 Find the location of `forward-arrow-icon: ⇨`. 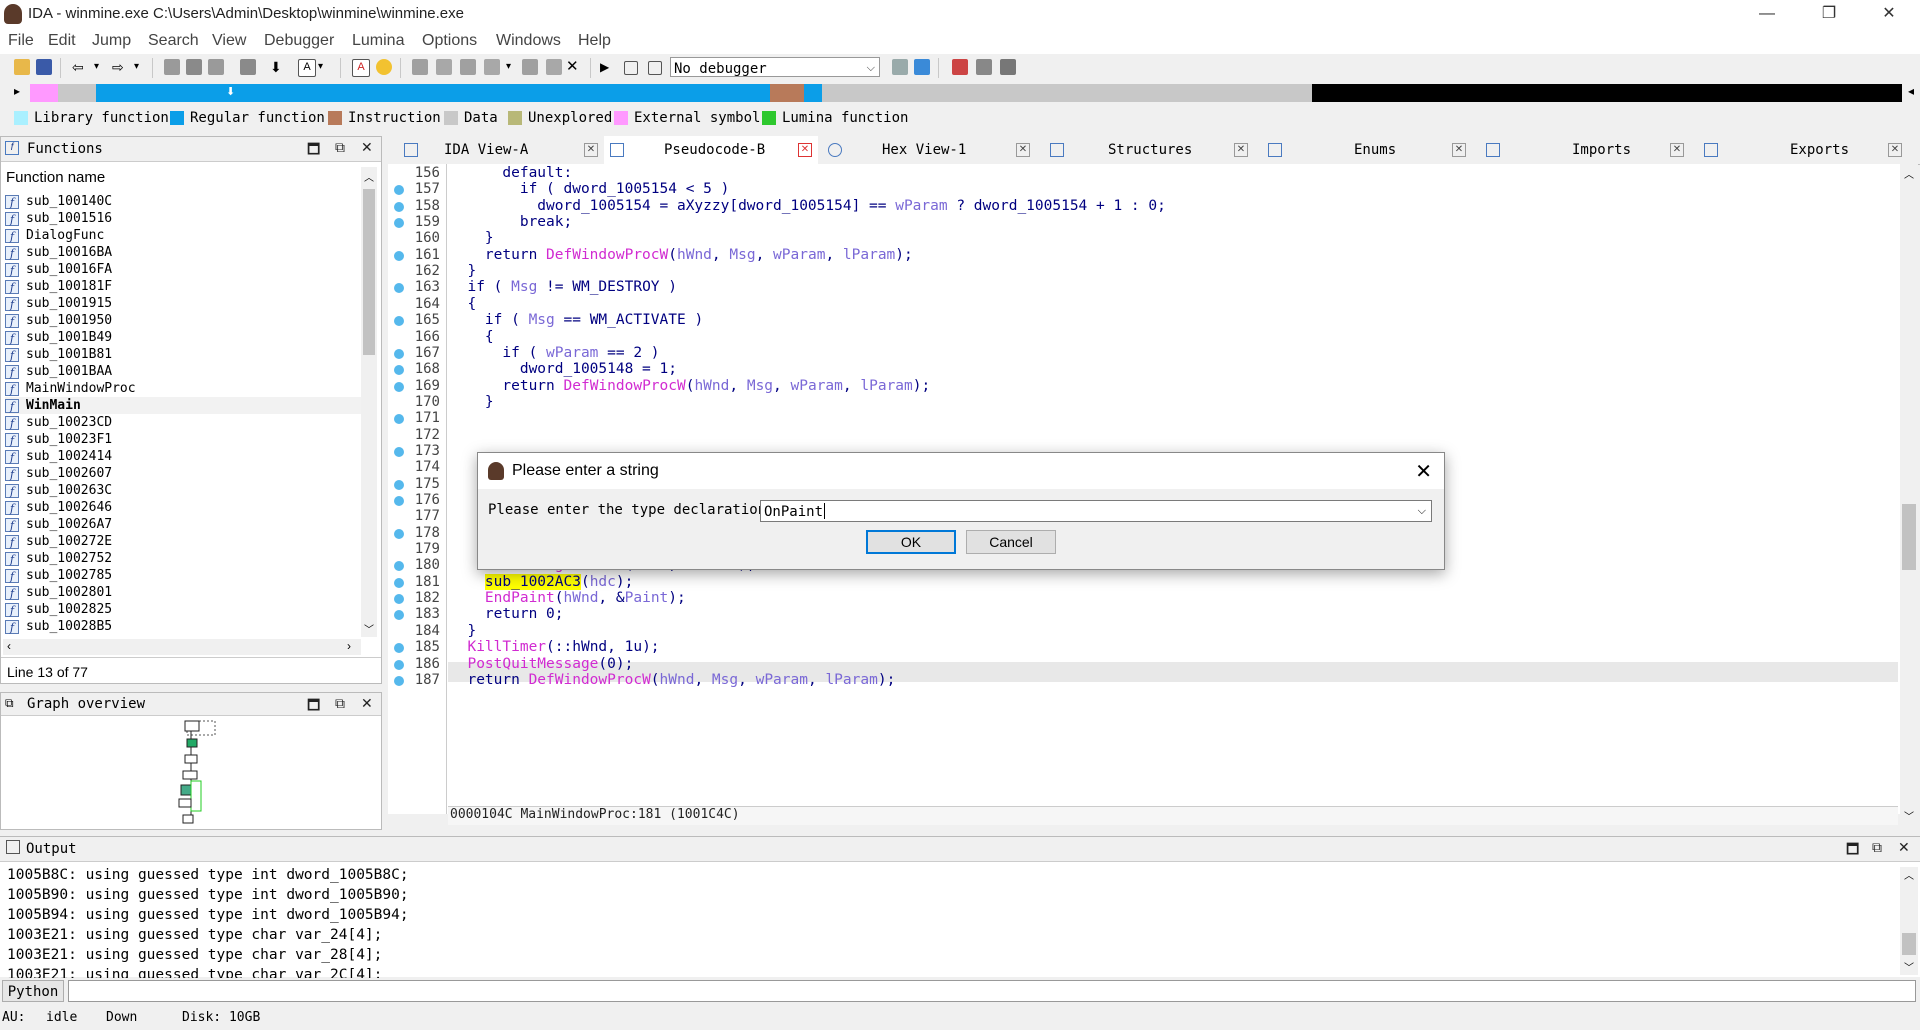

forward-arrow-icon: ⇨ is located at coordinates (120, 67).